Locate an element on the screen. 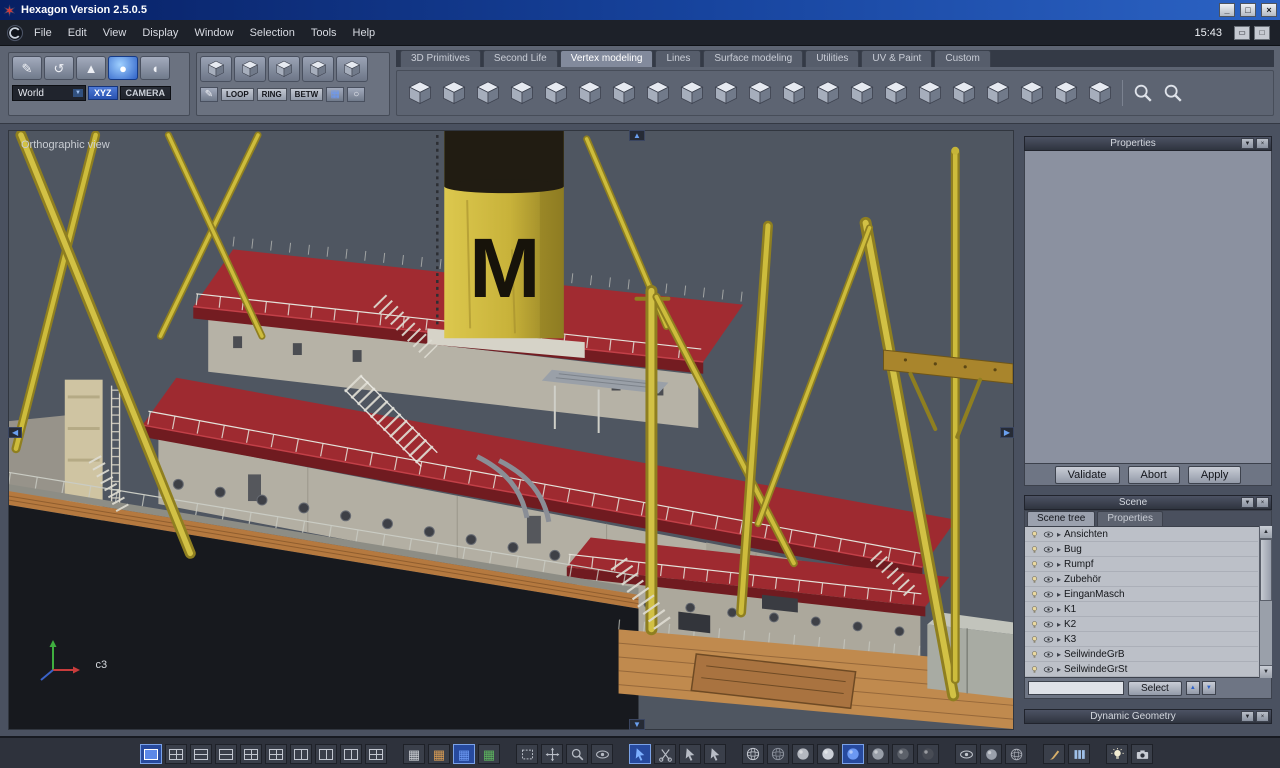  examine-view-icon is located at coordinates (602, 754).